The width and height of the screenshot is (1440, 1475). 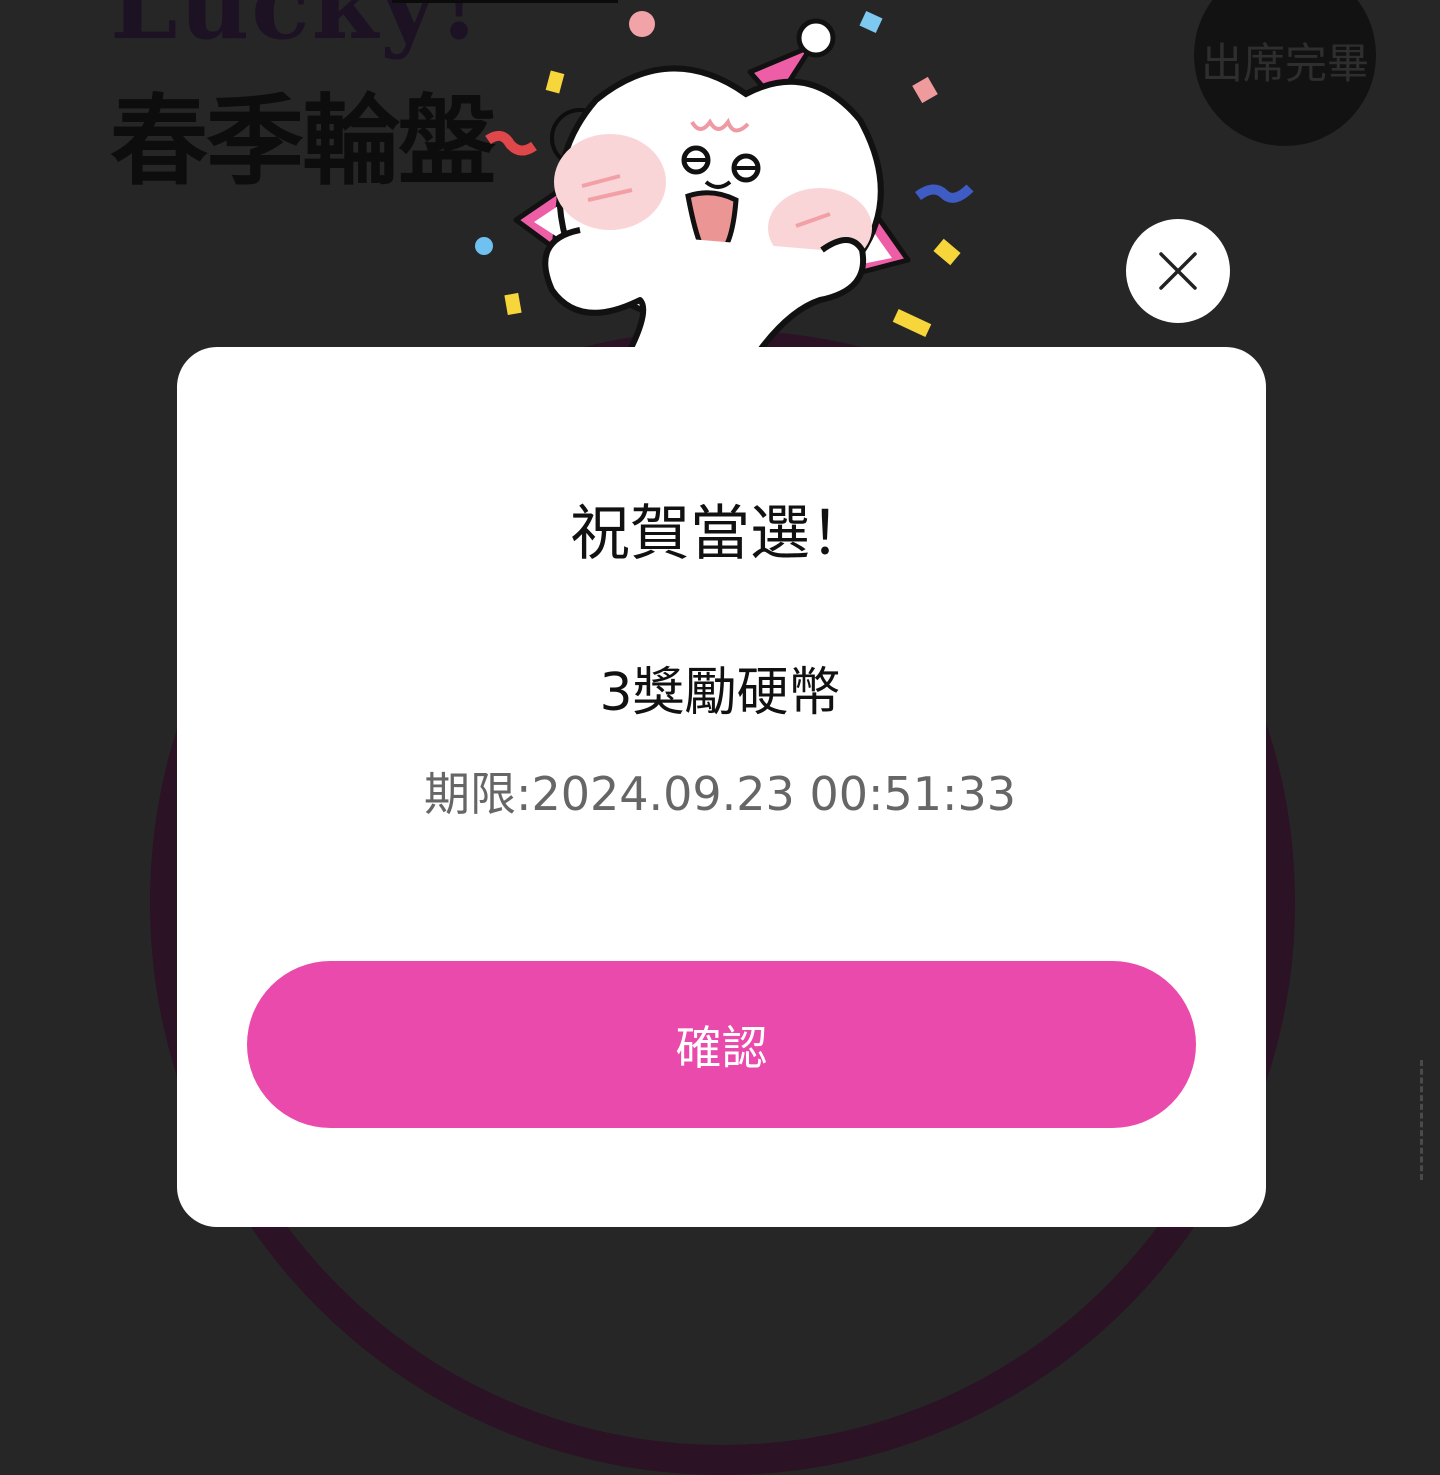 What do you see at coordinates (720, 693) in the screenshot?
I see `prize-label: 3獎勵硬幣` at bounding box center [720, 693].